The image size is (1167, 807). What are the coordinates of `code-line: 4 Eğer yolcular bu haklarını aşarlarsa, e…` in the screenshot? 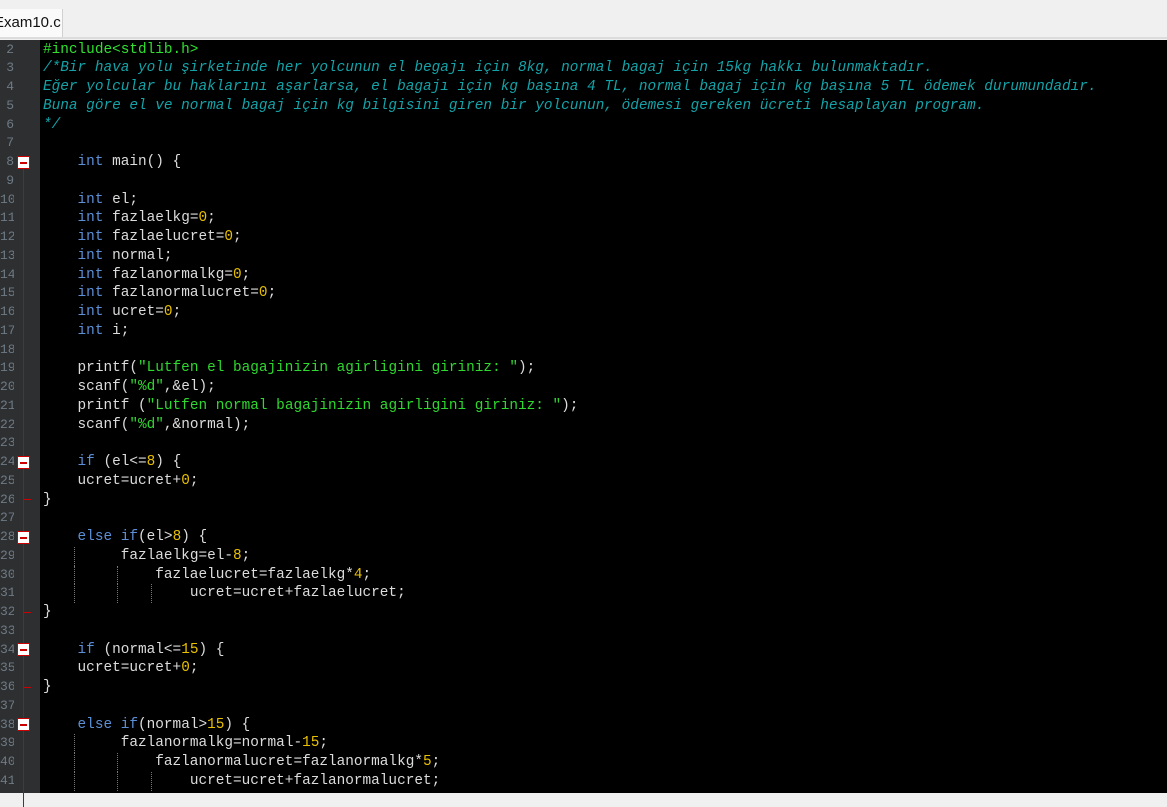 It's located at (583, 87).